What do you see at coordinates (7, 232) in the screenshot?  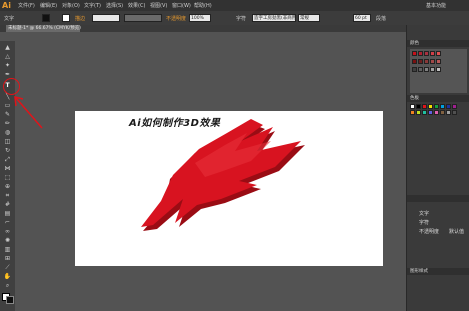 I see `blend-tool-icon: ∞` at bounding box center [7, 232].